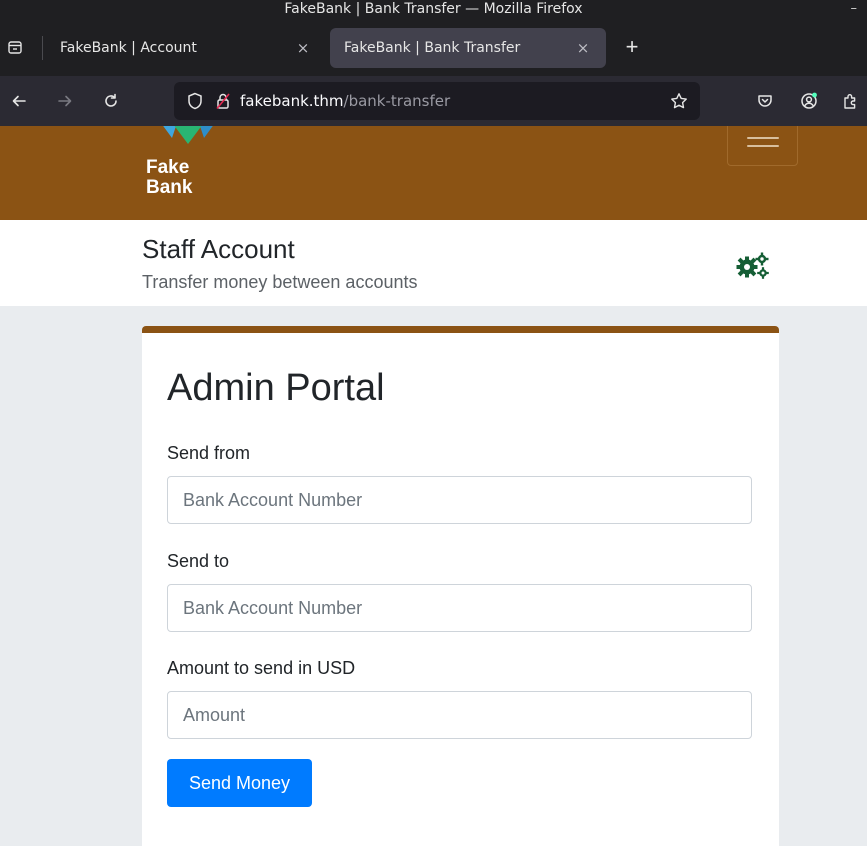  Describe the element at coordinates (209, 453) in the screenshot. I see `send-from-label: Send from` at that location.